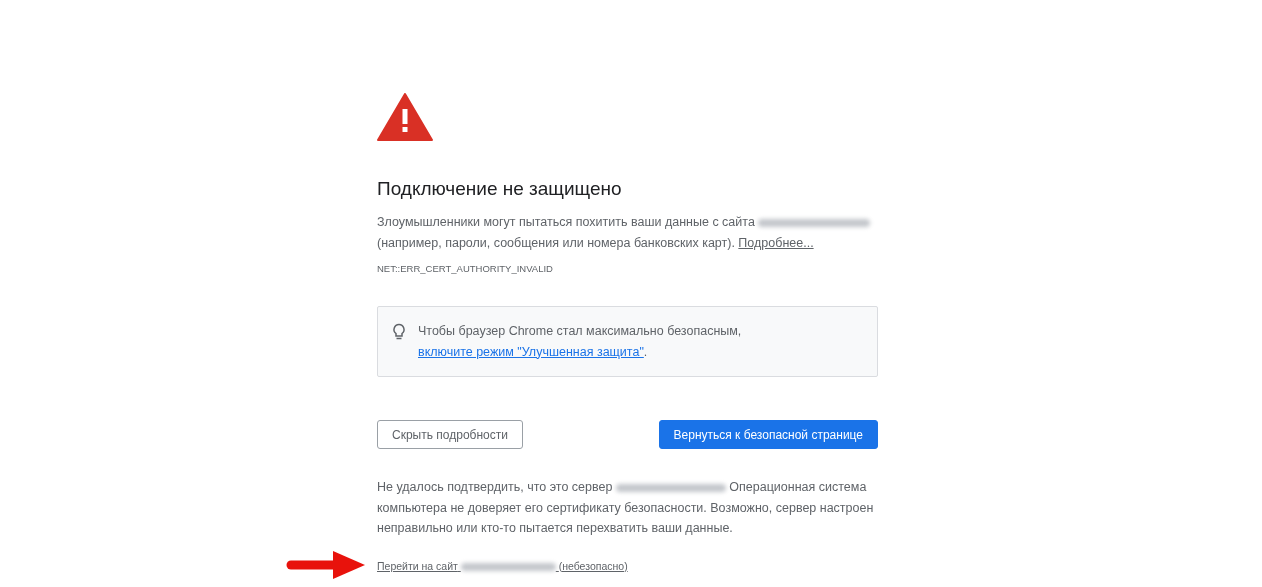 This screenshot has height=587, width=1262. I want to click on page-heading: Подключение не защищено, so click(500, 189).